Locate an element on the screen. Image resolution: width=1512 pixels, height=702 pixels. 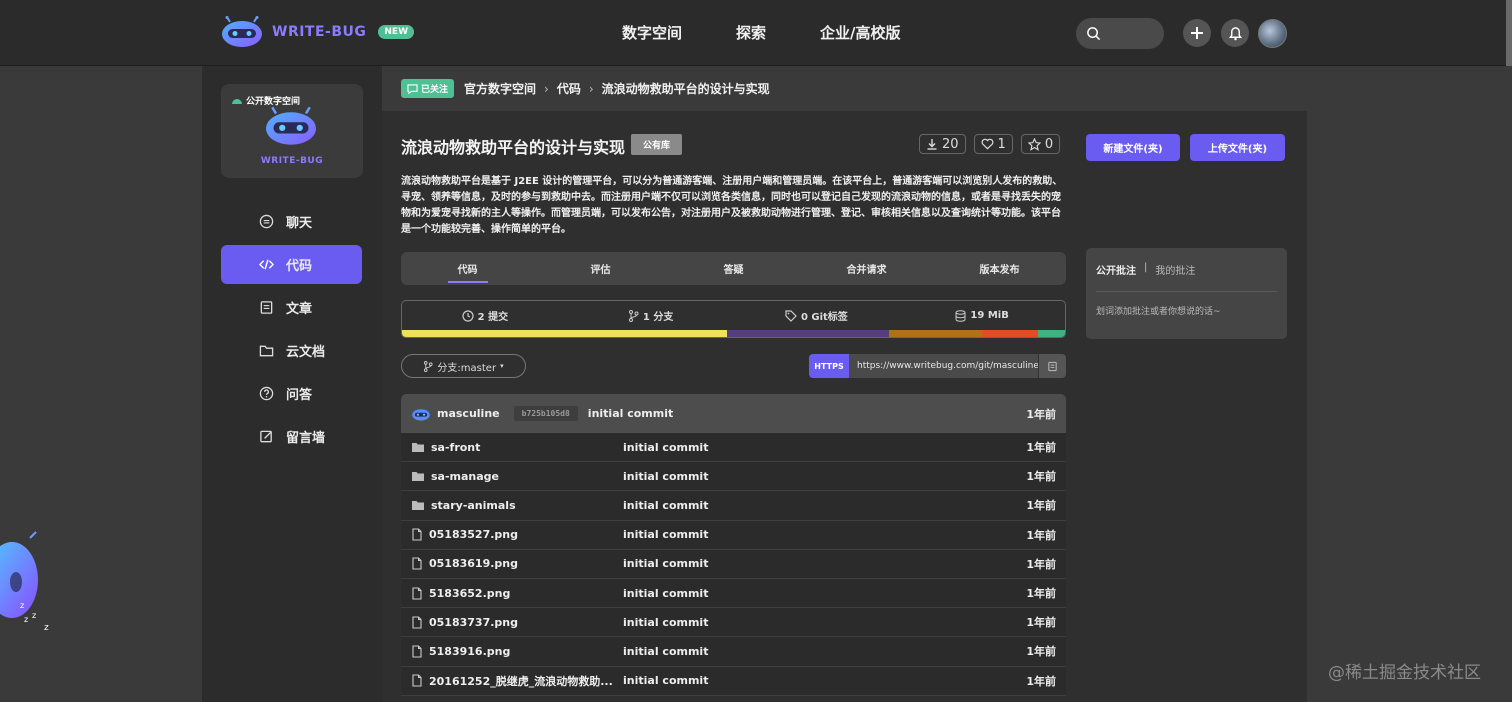
sidebar-item-chat: 聊天 is located at coordinates (291, 221).